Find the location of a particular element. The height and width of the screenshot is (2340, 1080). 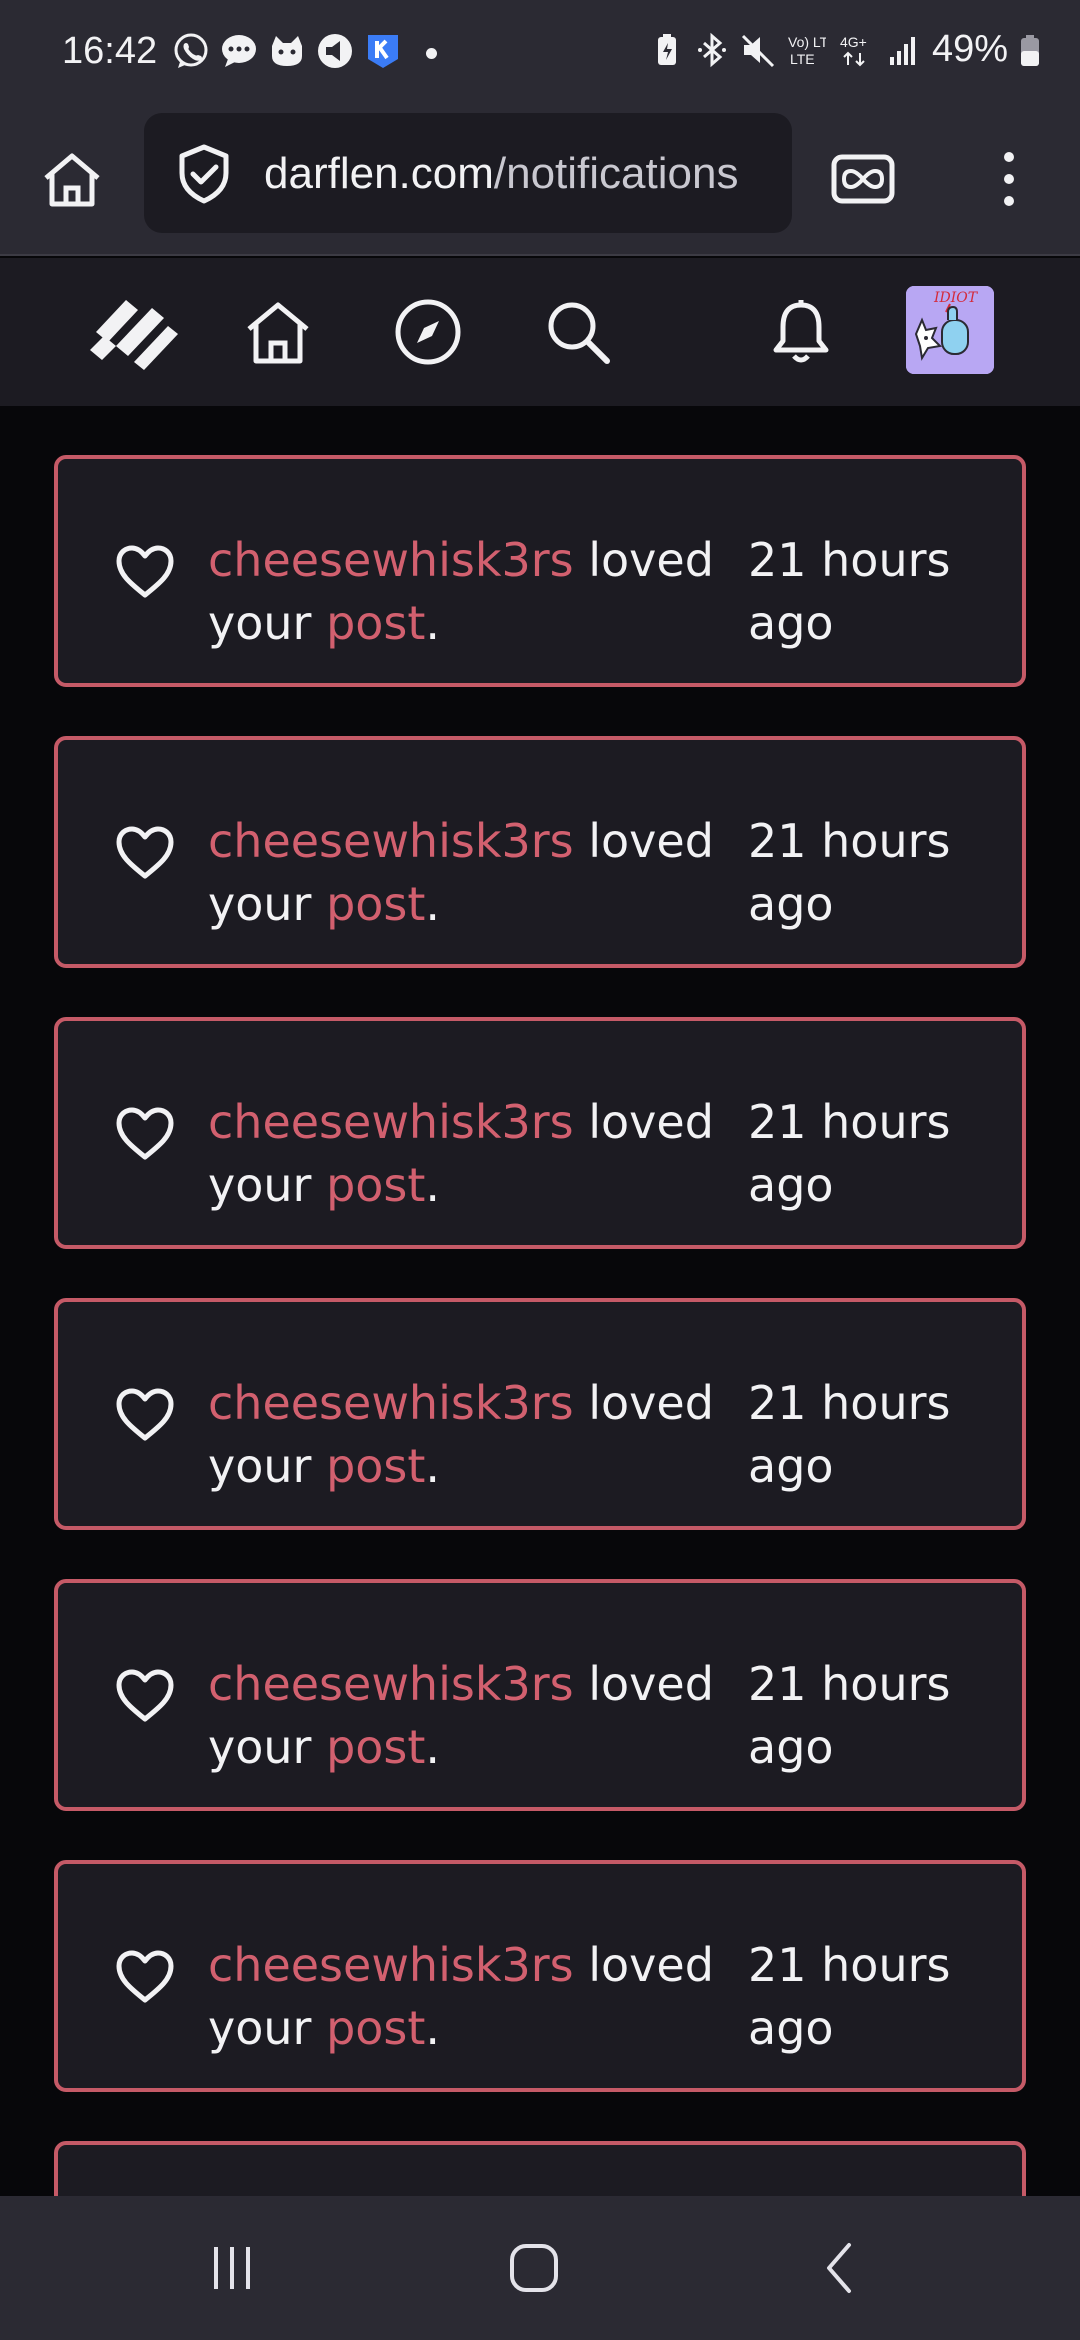

battery-percent: 49% is located at coordinates (969, 49).